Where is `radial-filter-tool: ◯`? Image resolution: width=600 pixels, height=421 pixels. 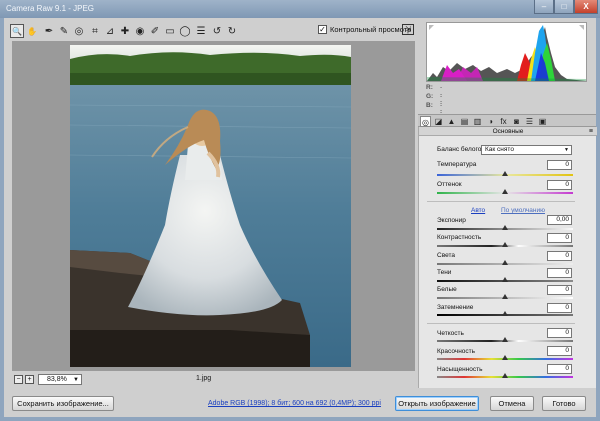 radial-filter-tool: ◯ is located at coordinates (185, 31).